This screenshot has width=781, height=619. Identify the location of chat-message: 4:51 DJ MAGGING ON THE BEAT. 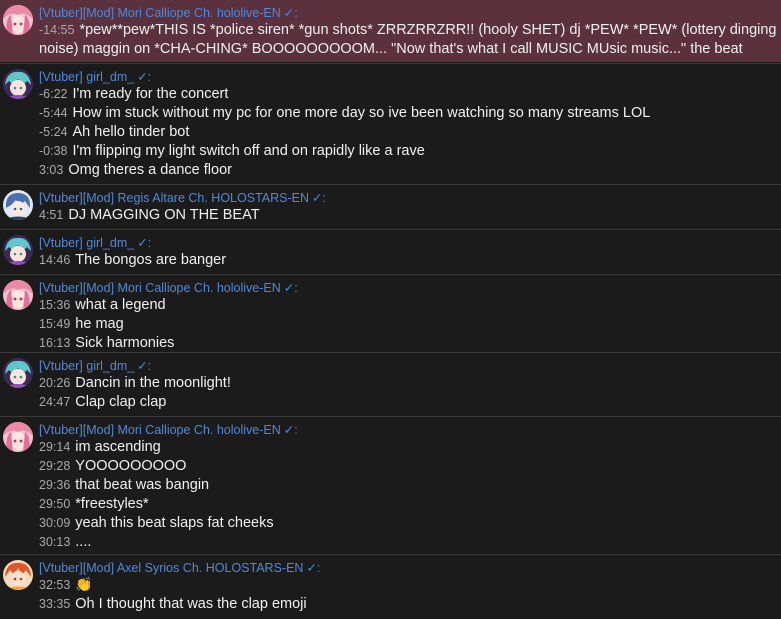
(149, 215).